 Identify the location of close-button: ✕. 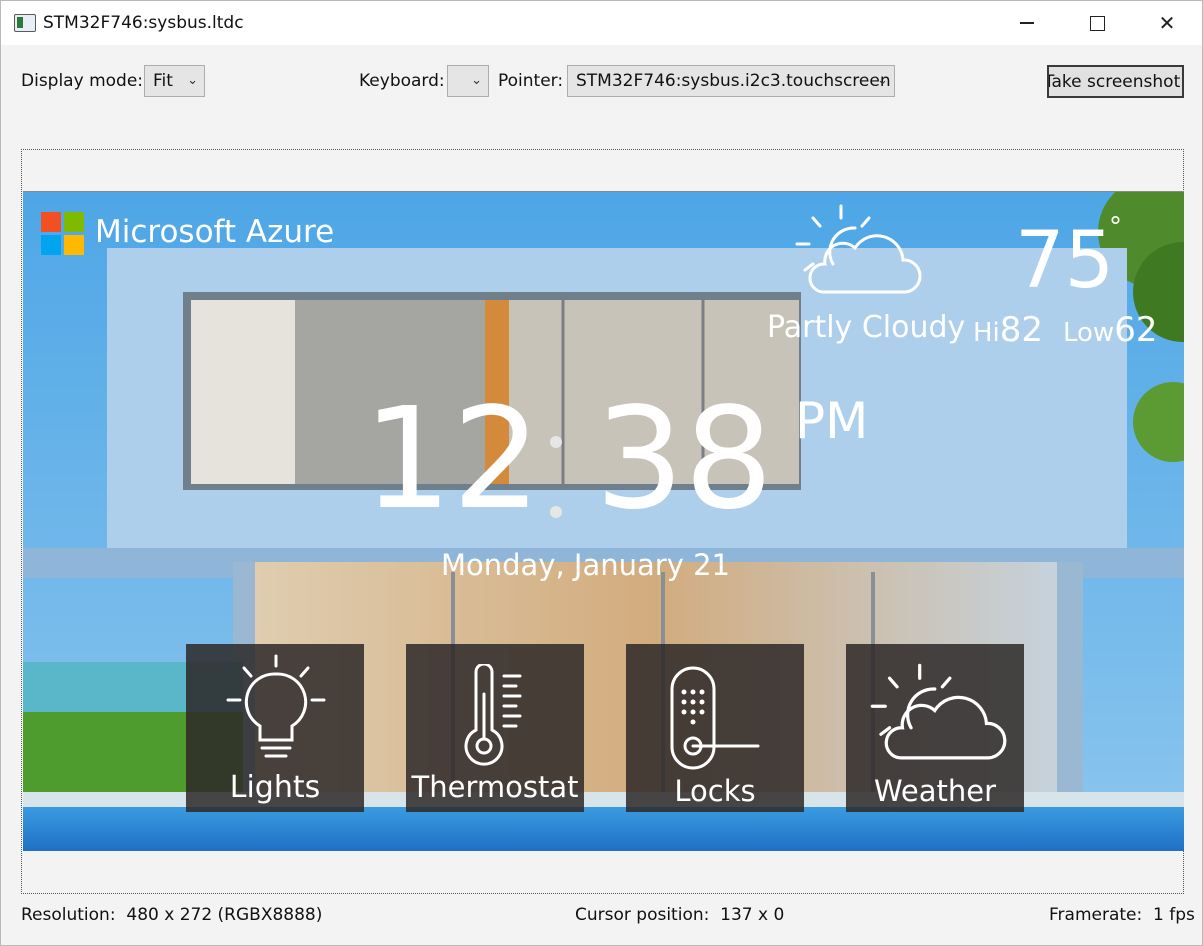
(1167, 23).